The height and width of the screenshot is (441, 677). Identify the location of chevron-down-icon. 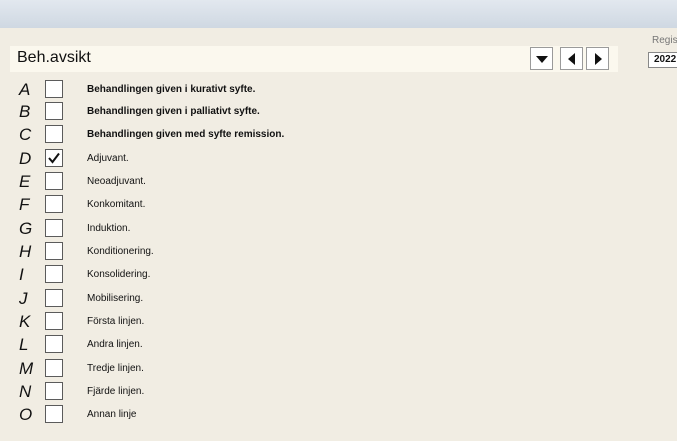
(542, 59).